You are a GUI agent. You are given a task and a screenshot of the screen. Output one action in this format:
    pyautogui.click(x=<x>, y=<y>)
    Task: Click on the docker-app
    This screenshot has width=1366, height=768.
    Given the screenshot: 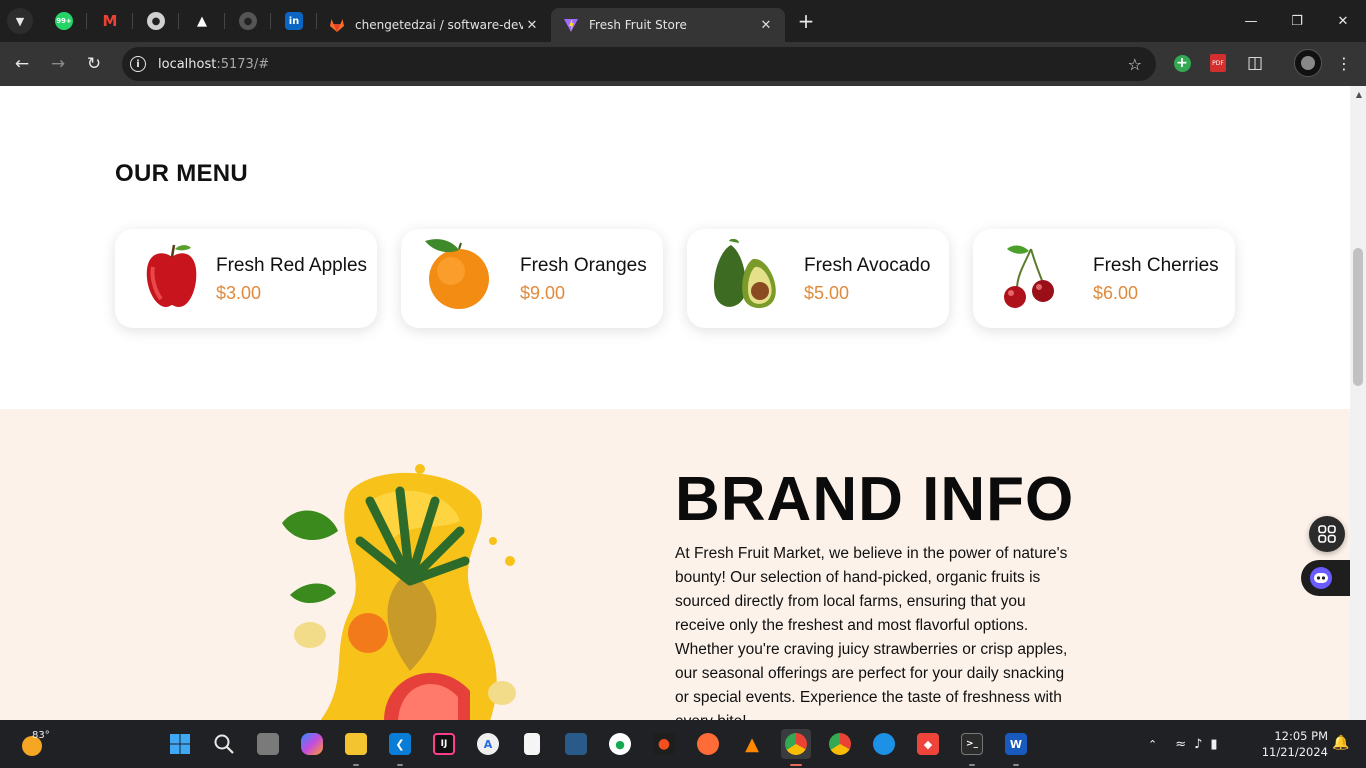 What is the action you would take?
    pyautogui.click(x=884, y=744)
    